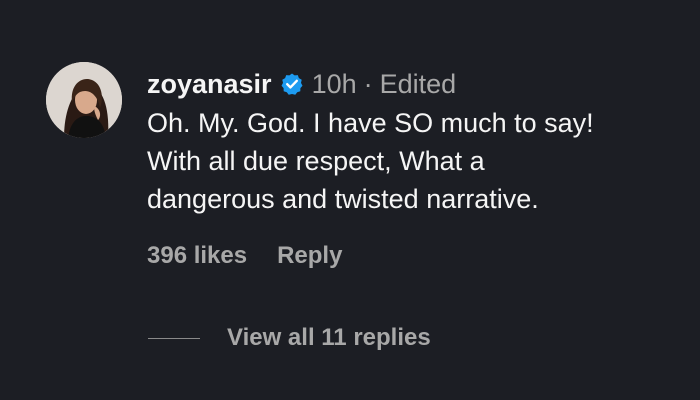 The height and width of the screenshot is (400, 700). I want to click on edited-label: Edited, so click(418, 83).